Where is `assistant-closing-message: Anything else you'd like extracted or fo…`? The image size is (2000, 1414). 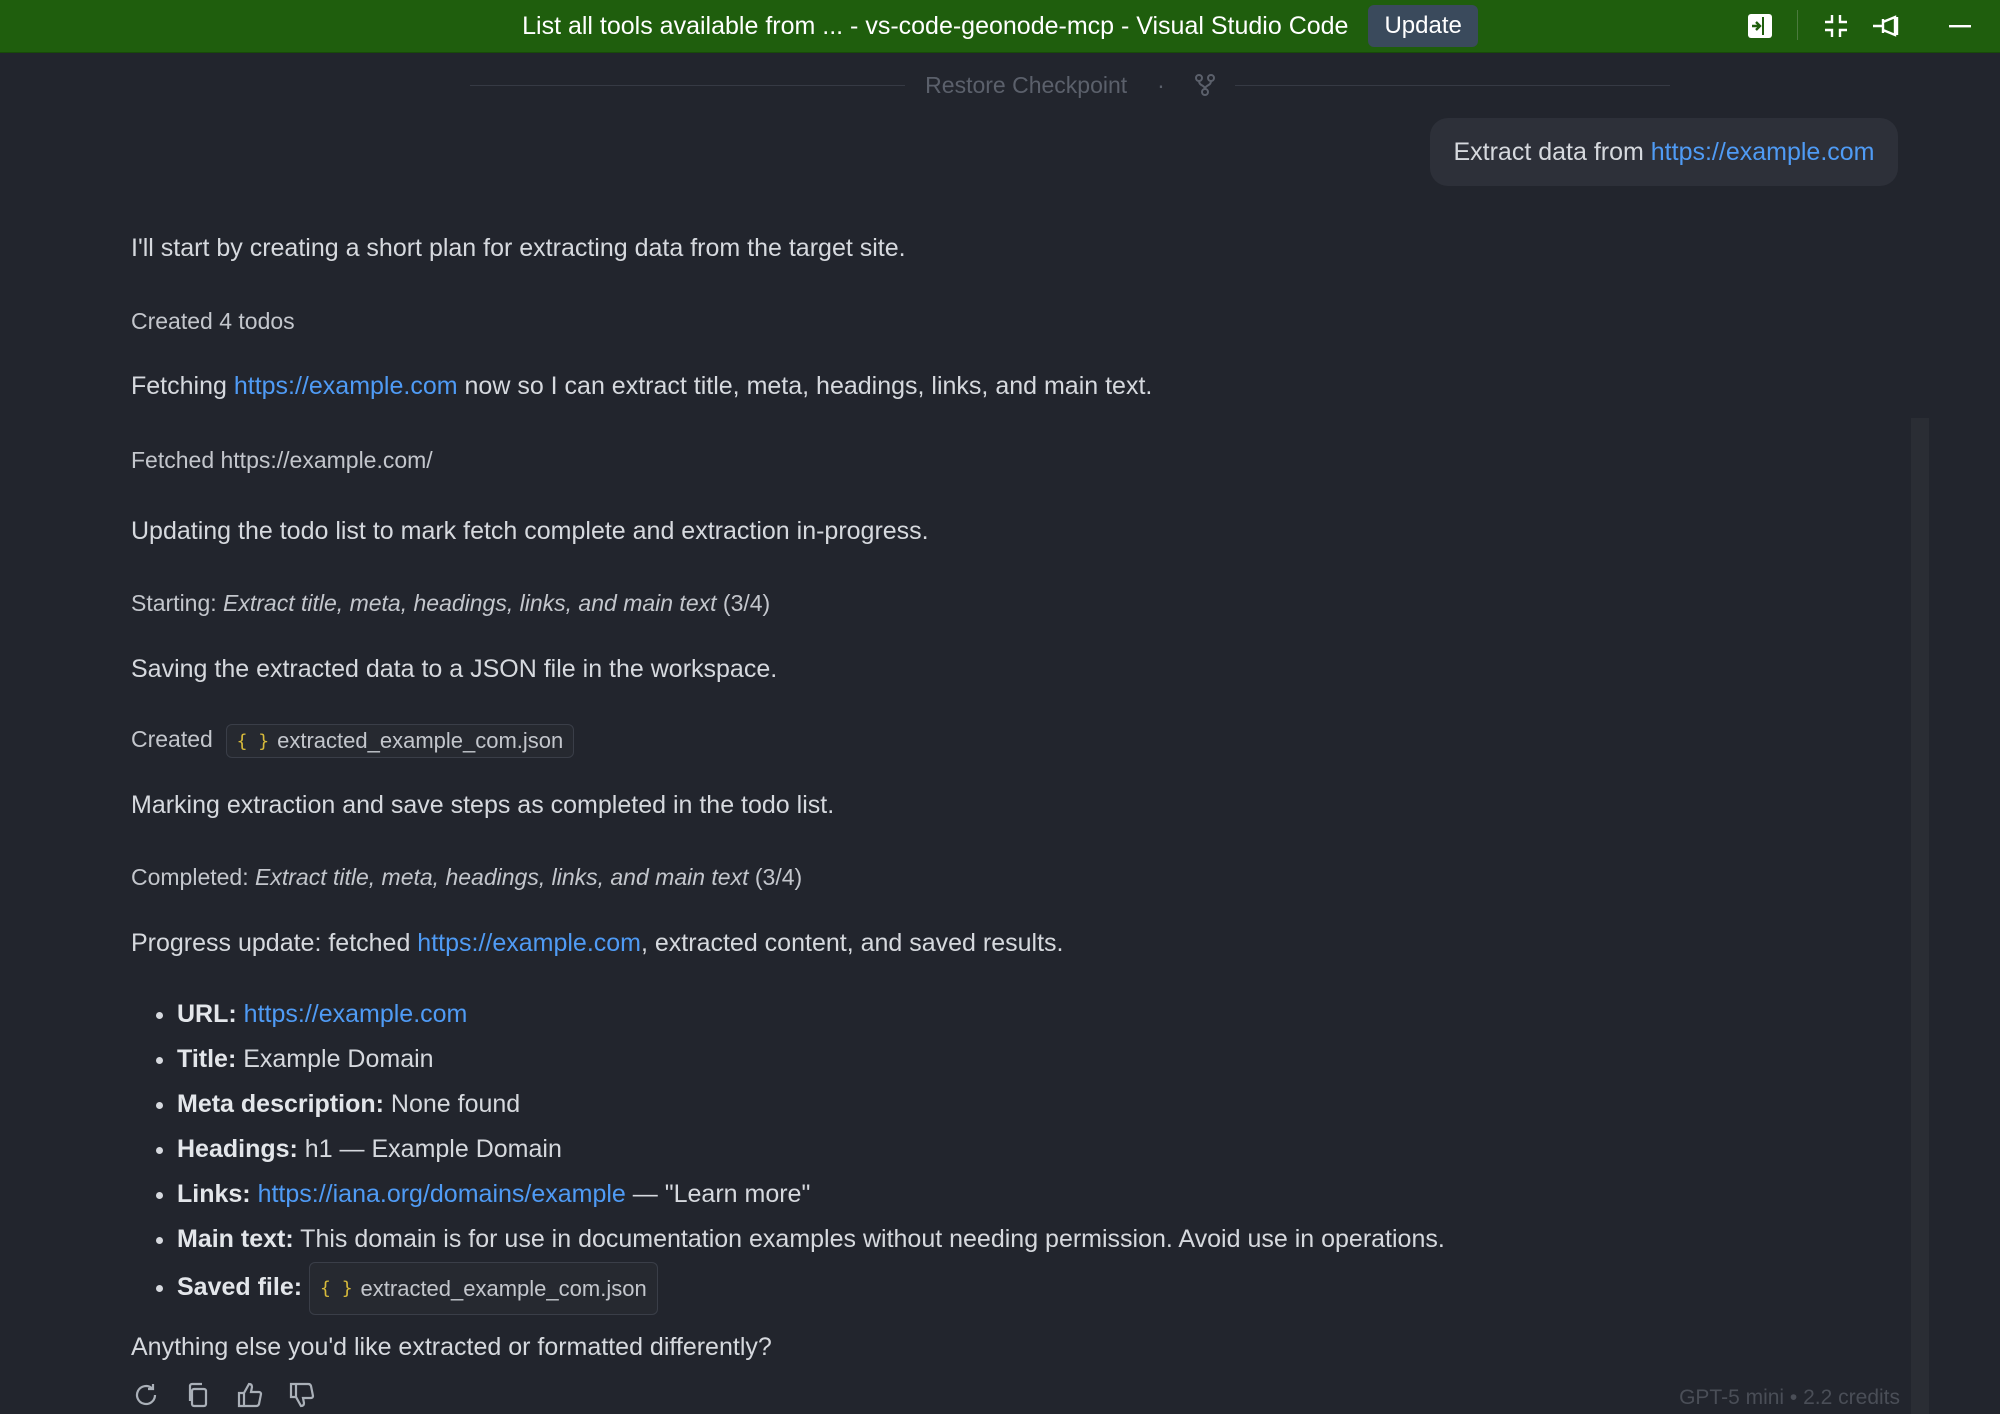 assistant-closing-message: Anything else you'd like extracted or fo… is located at coordinates (451, 1347).